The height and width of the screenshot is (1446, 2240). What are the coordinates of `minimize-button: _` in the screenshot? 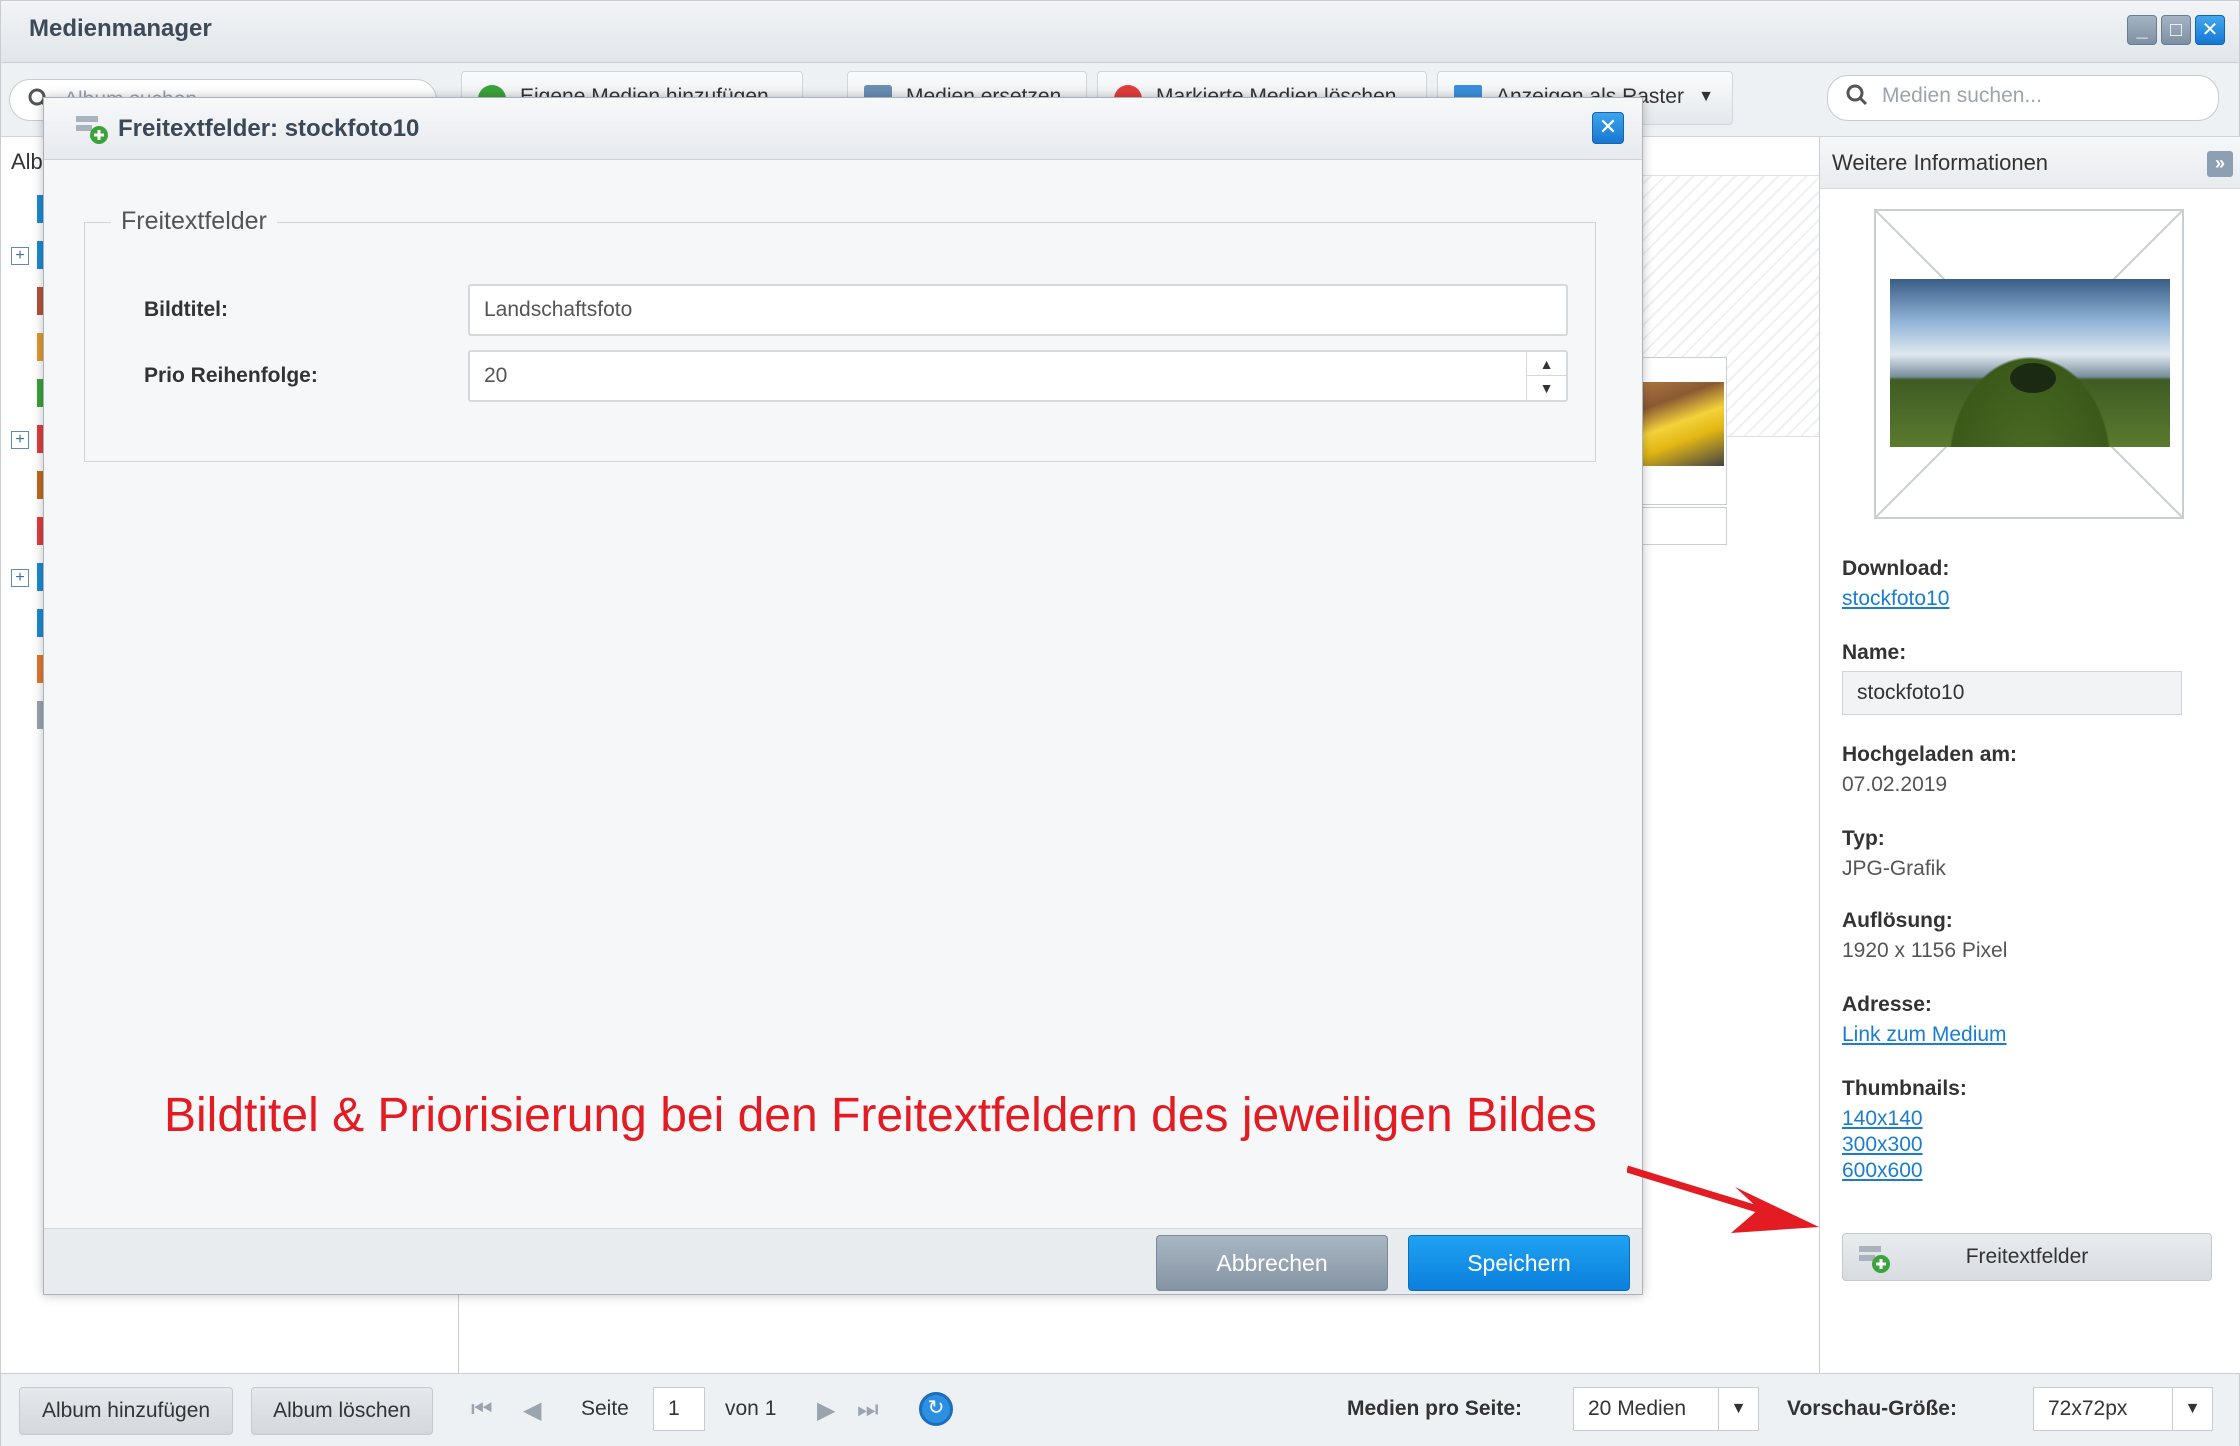 It's located at (2142, 30).